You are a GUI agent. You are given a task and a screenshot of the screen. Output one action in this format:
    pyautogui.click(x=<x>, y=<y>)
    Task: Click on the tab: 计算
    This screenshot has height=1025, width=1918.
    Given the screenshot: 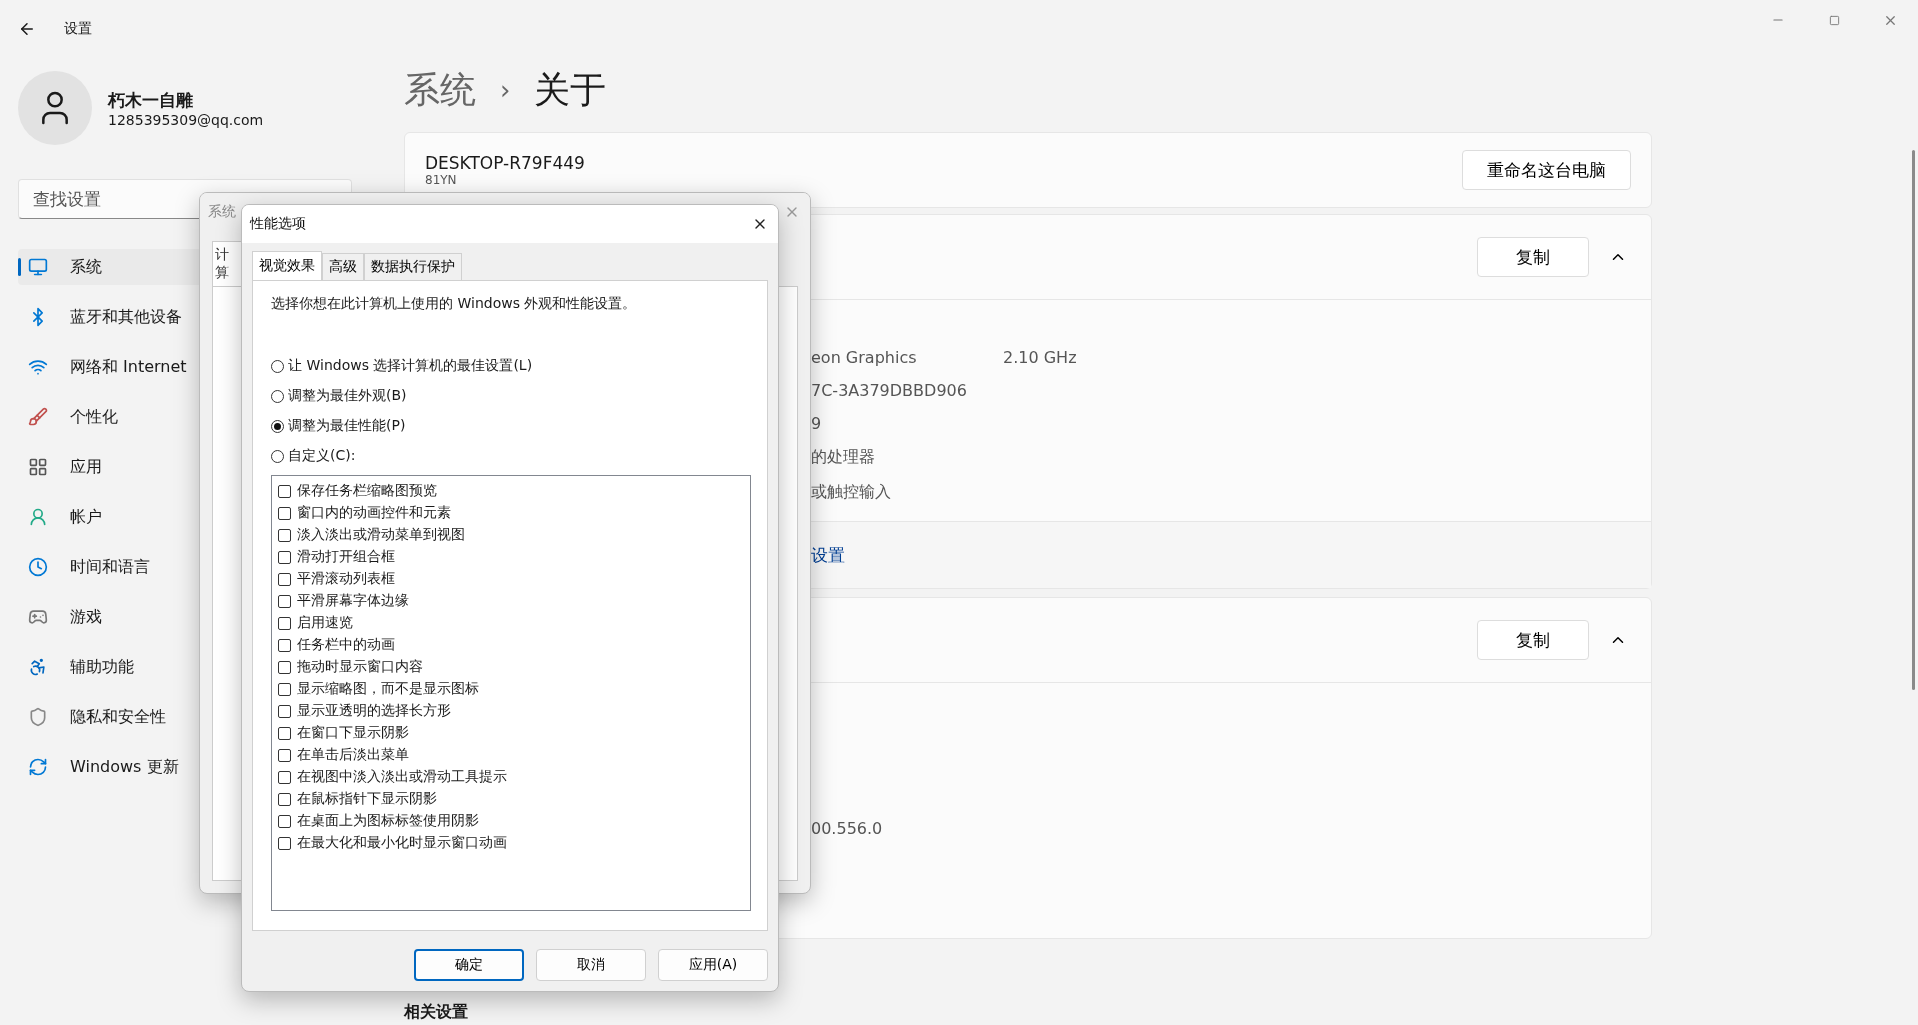 What is the action you would take?
    pyautogui.click(x=227, y=263)
    